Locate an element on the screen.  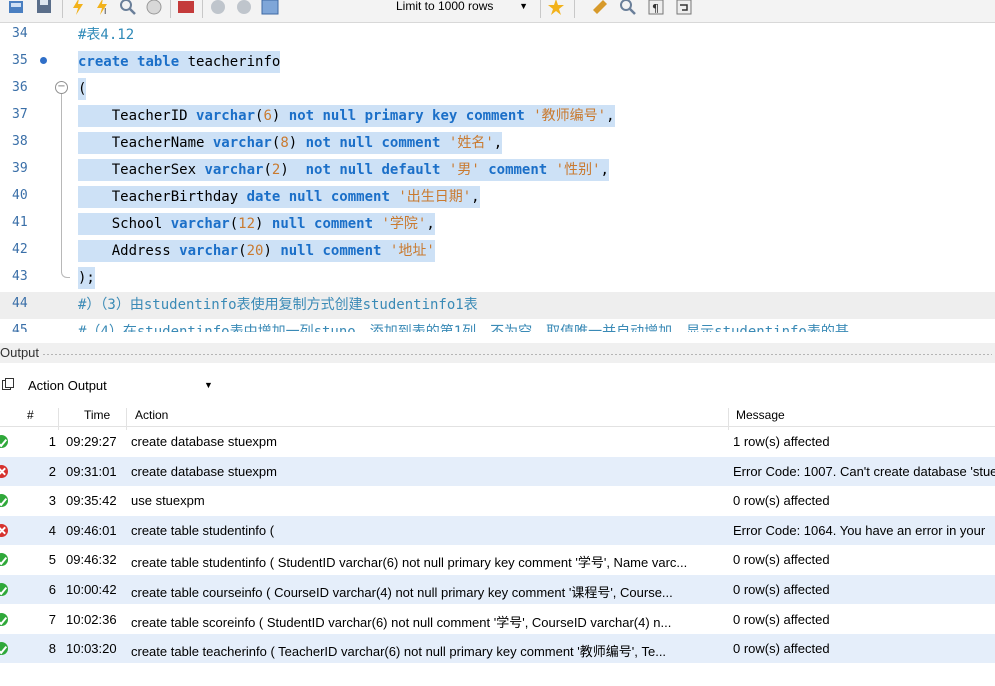
sql-literal: '姓名' is located at coordinates (471, 143).